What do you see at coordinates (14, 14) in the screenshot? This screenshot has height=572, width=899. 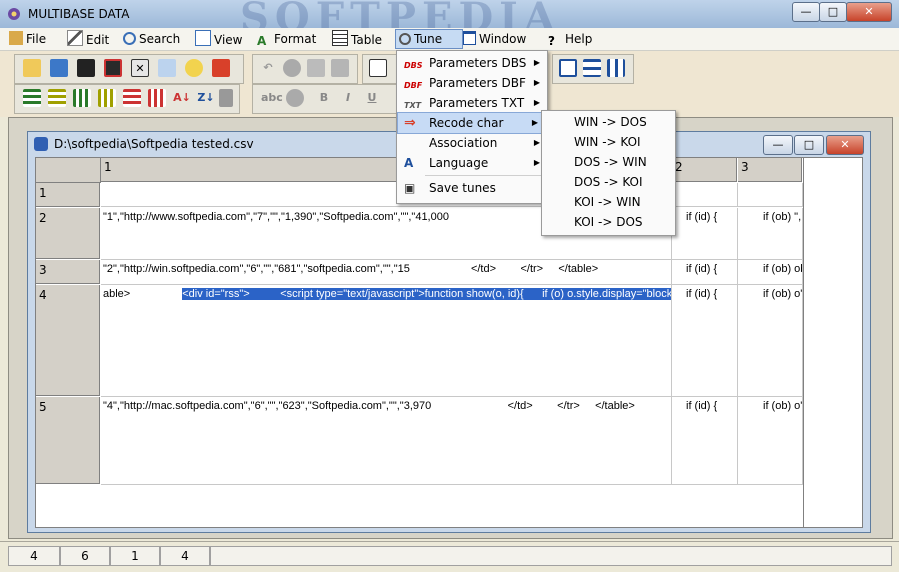 I see `app-icon` at bounding box center [14, 14].